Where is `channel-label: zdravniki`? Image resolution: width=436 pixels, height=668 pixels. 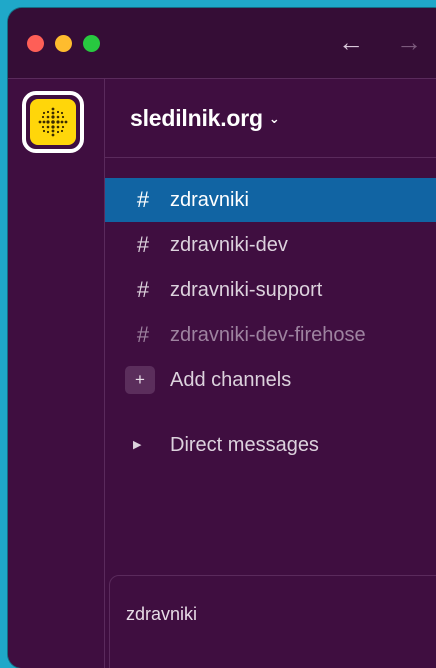 channel-label: zdravniki is located at coordinates (209, 200).